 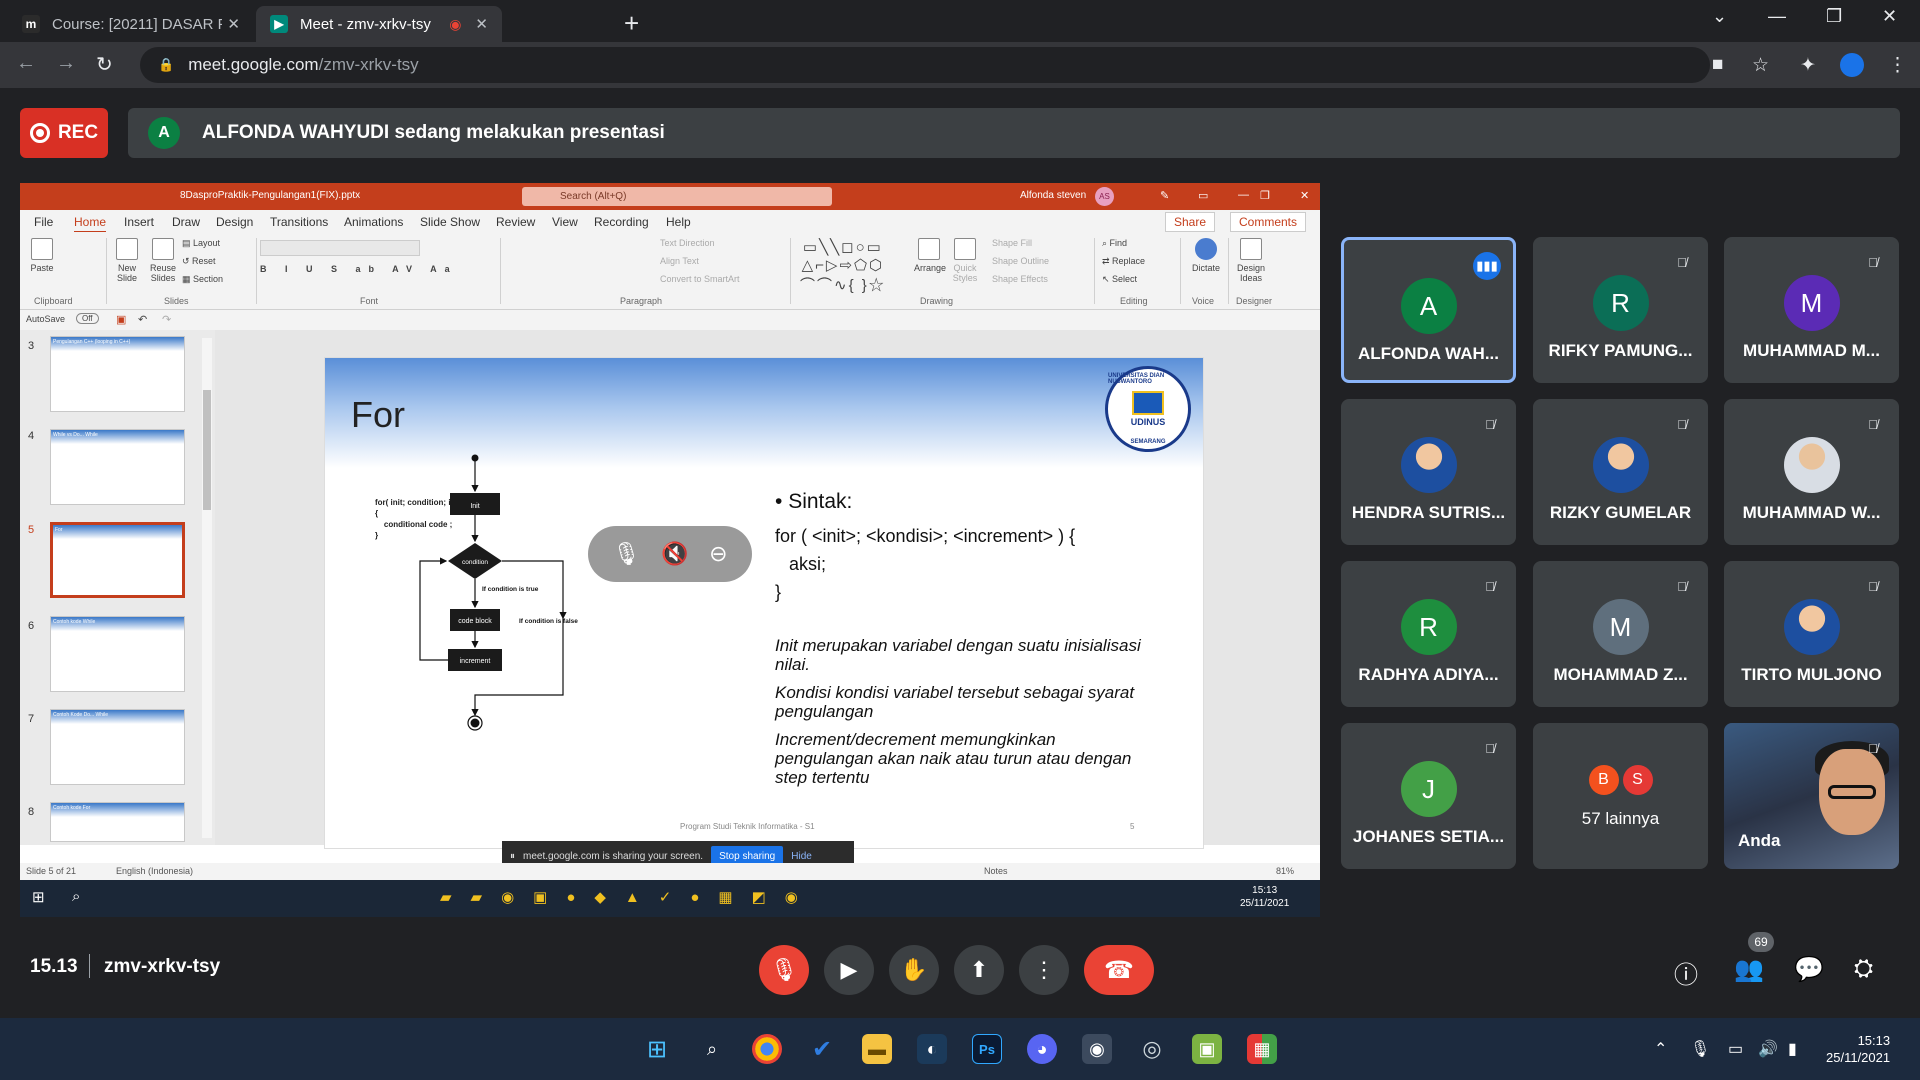 I want to click on minimize-icon: —, so click(x=1777, y=16).